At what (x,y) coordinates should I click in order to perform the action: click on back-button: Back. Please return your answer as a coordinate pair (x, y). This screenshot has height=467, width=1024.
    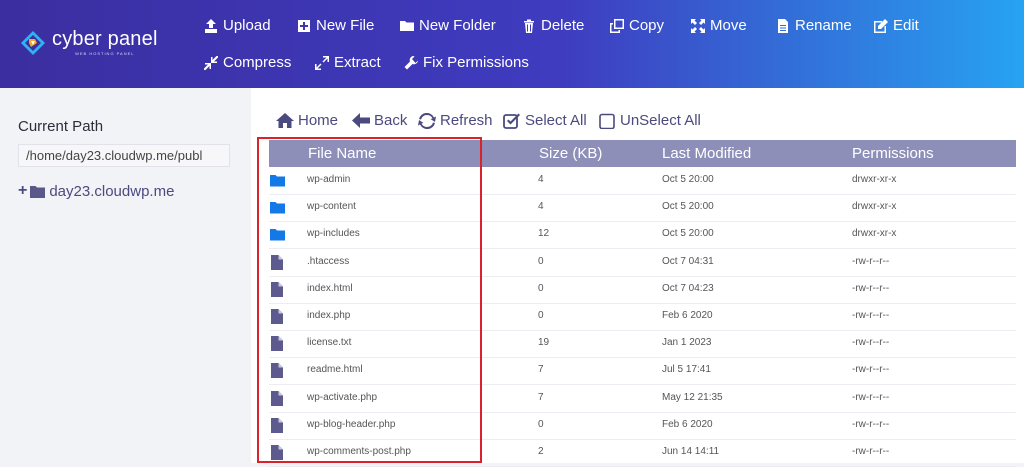
    Looking at the image, I should click on (379, 120).